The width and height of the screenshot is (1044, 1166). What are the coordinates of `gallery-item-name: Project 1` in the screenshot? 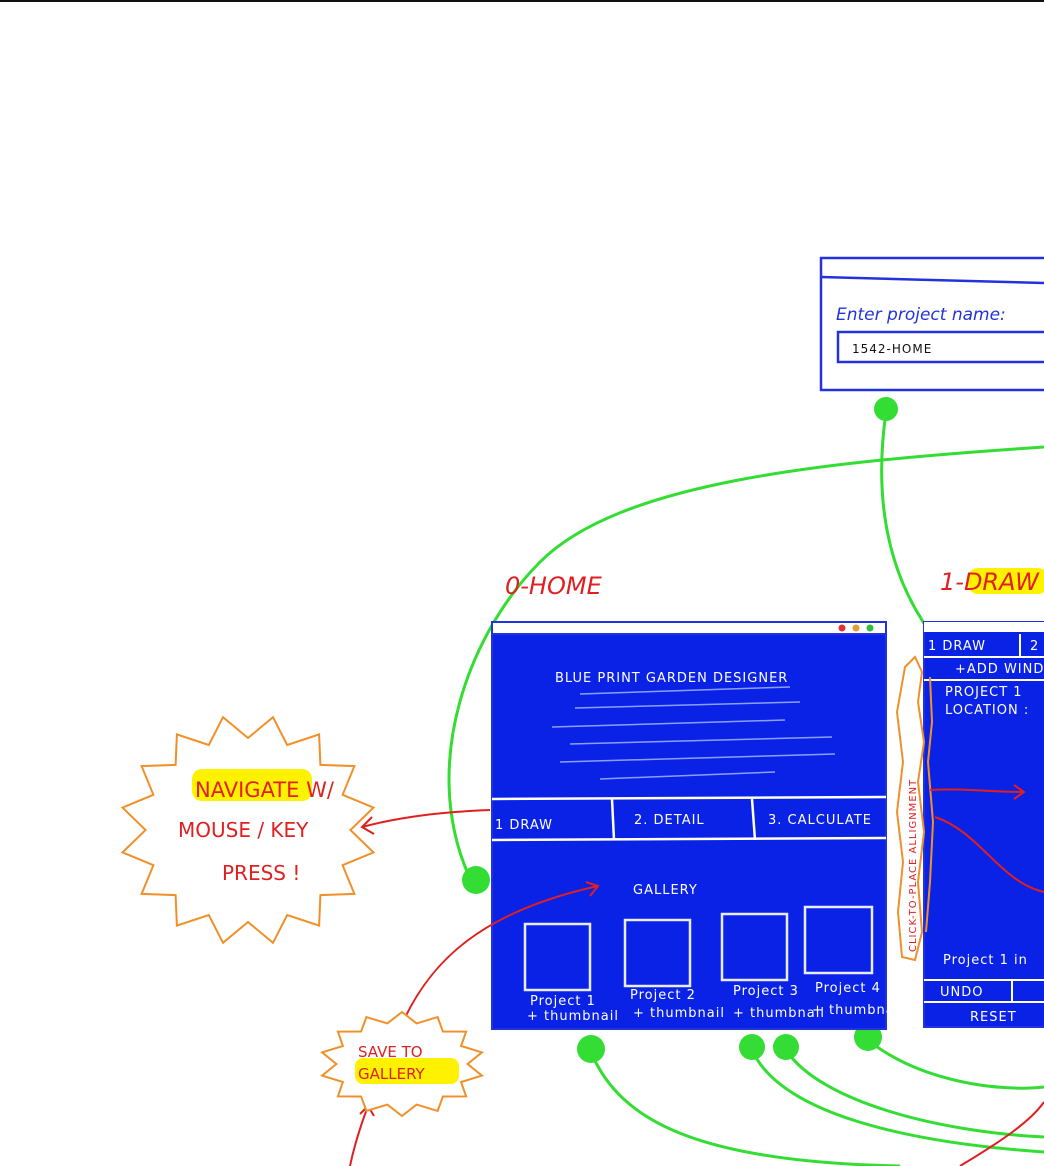 It's located at (563, 1001).